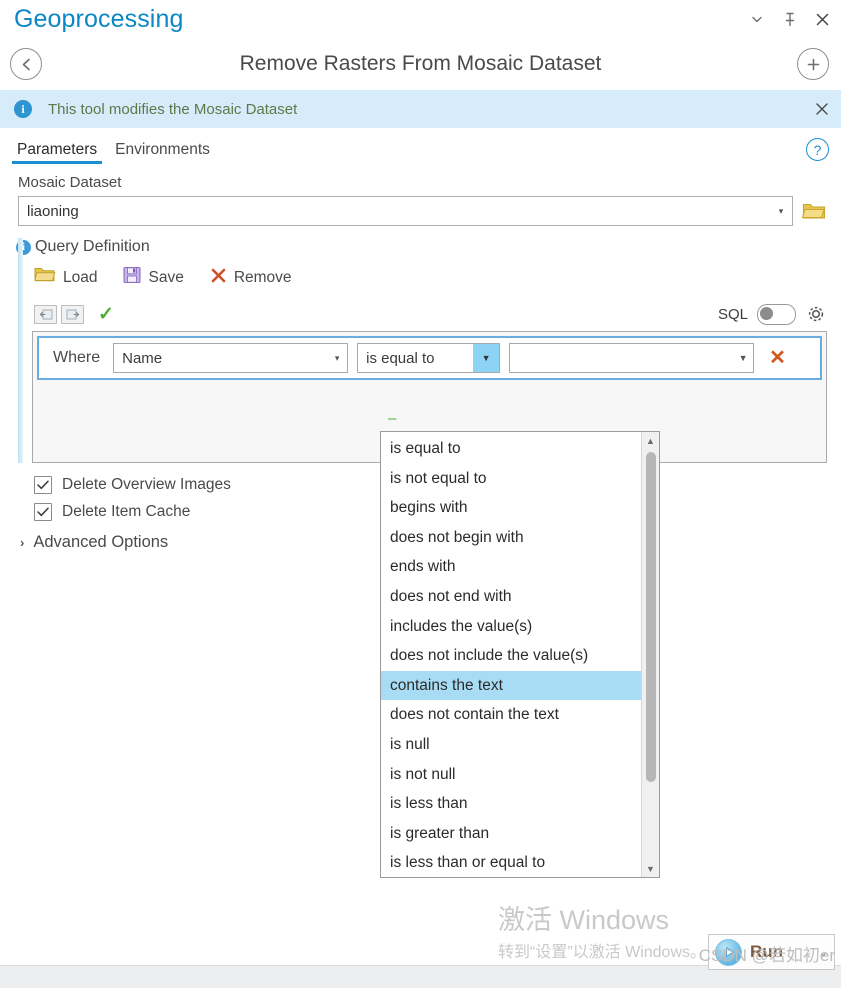 This screenshot has height=988, width=841. I want to click on clause-operator-select: is equal to ▼, so click(429, 358).